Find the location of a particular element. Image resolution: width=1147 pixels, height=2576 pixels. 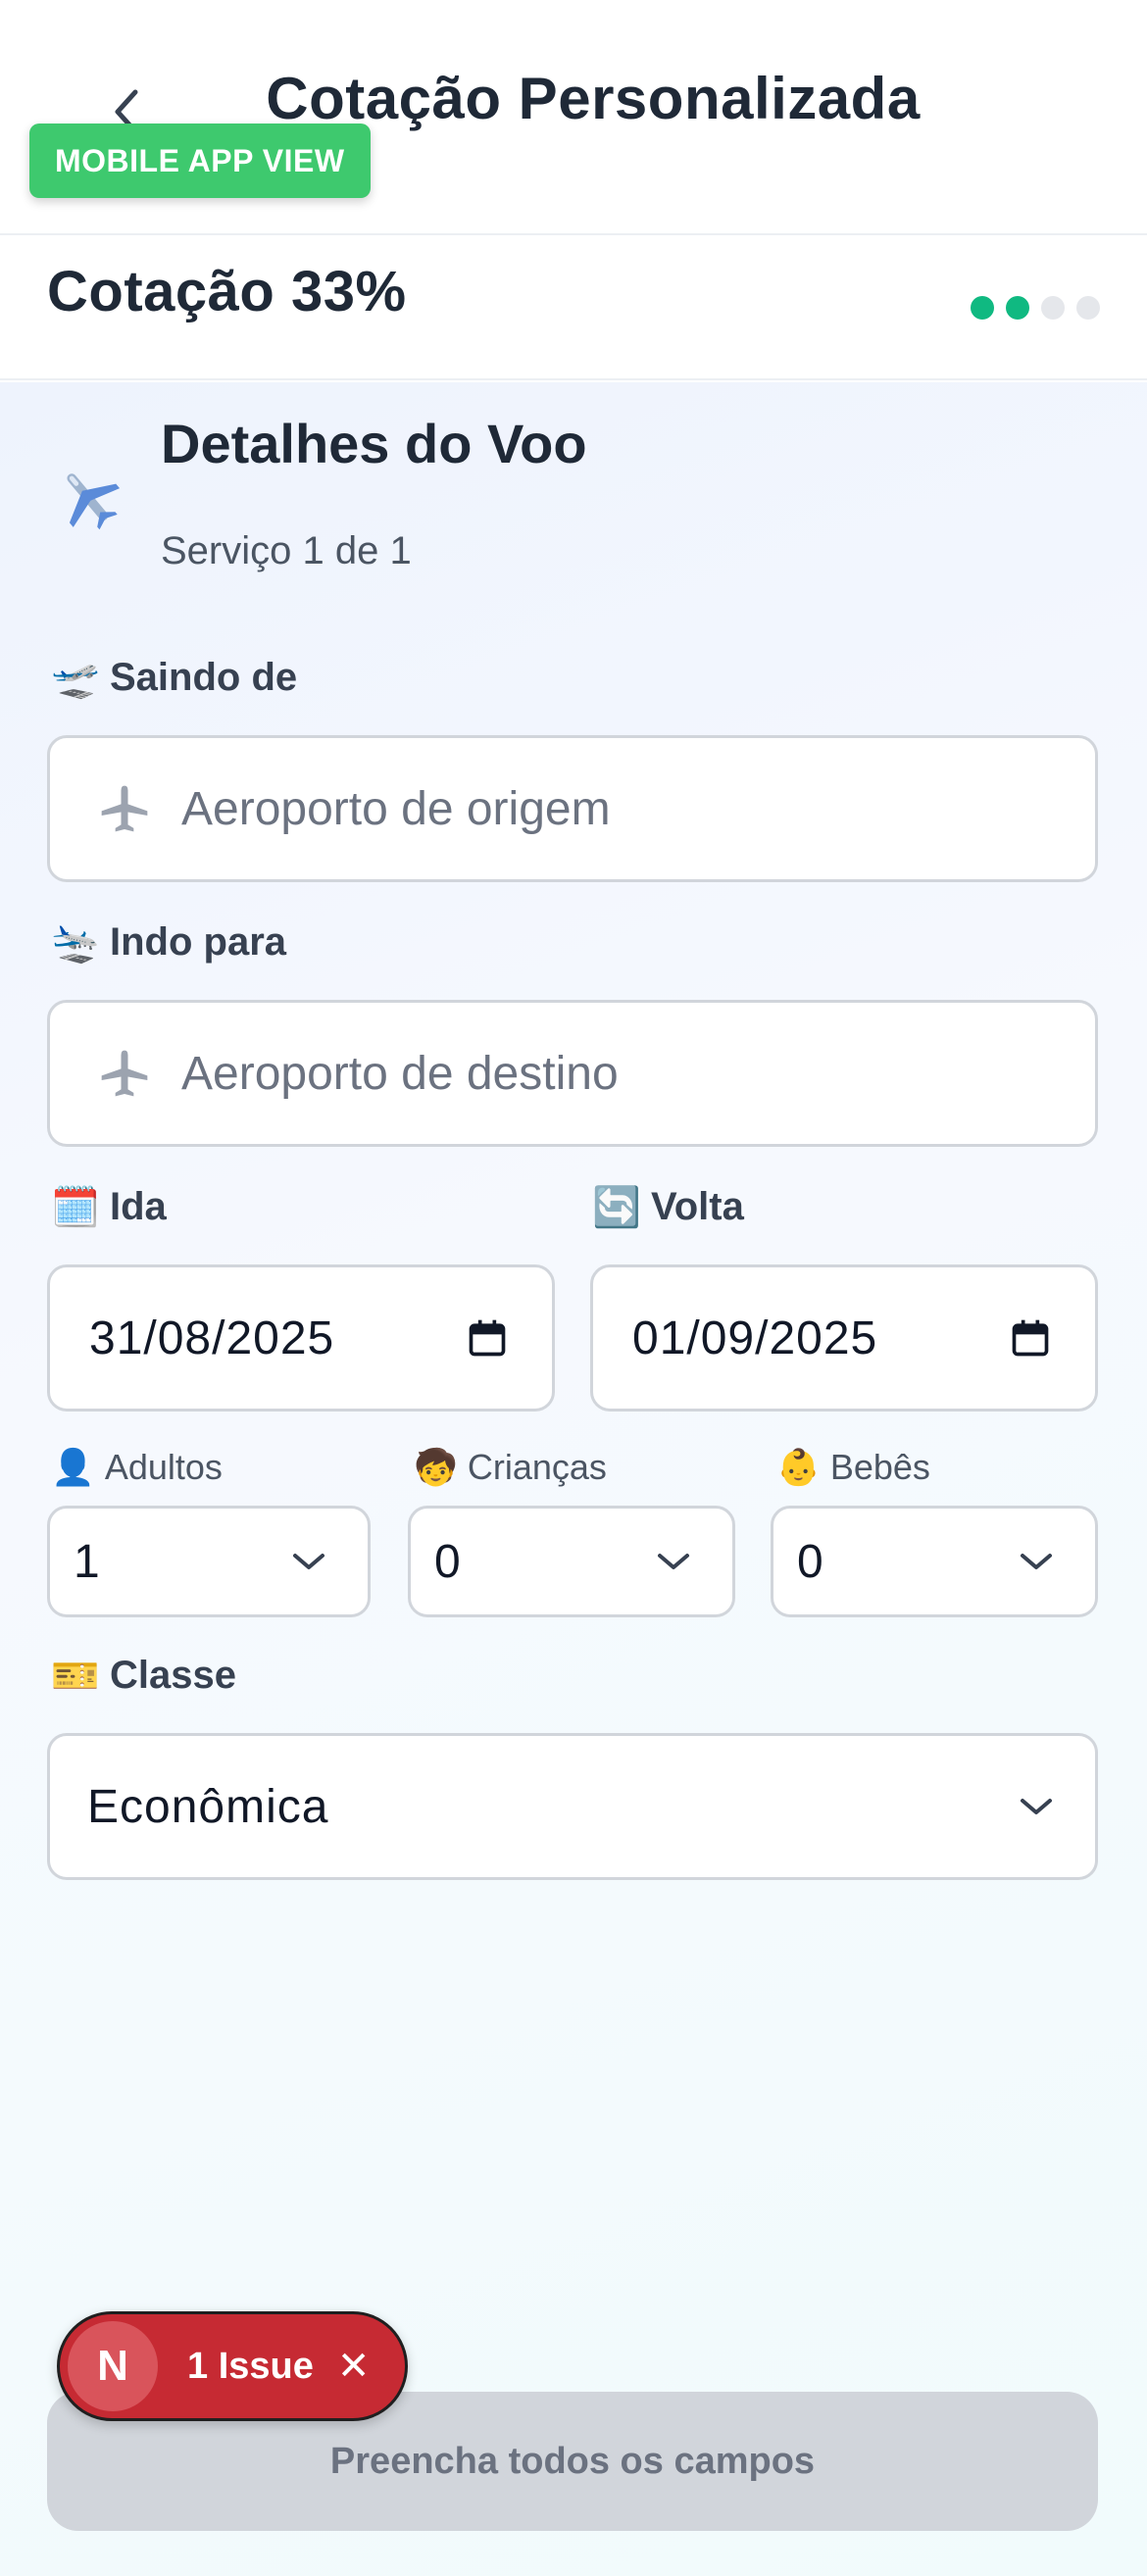

return-date-input: 01/09/2025 is located at coordinates (844, 1338).